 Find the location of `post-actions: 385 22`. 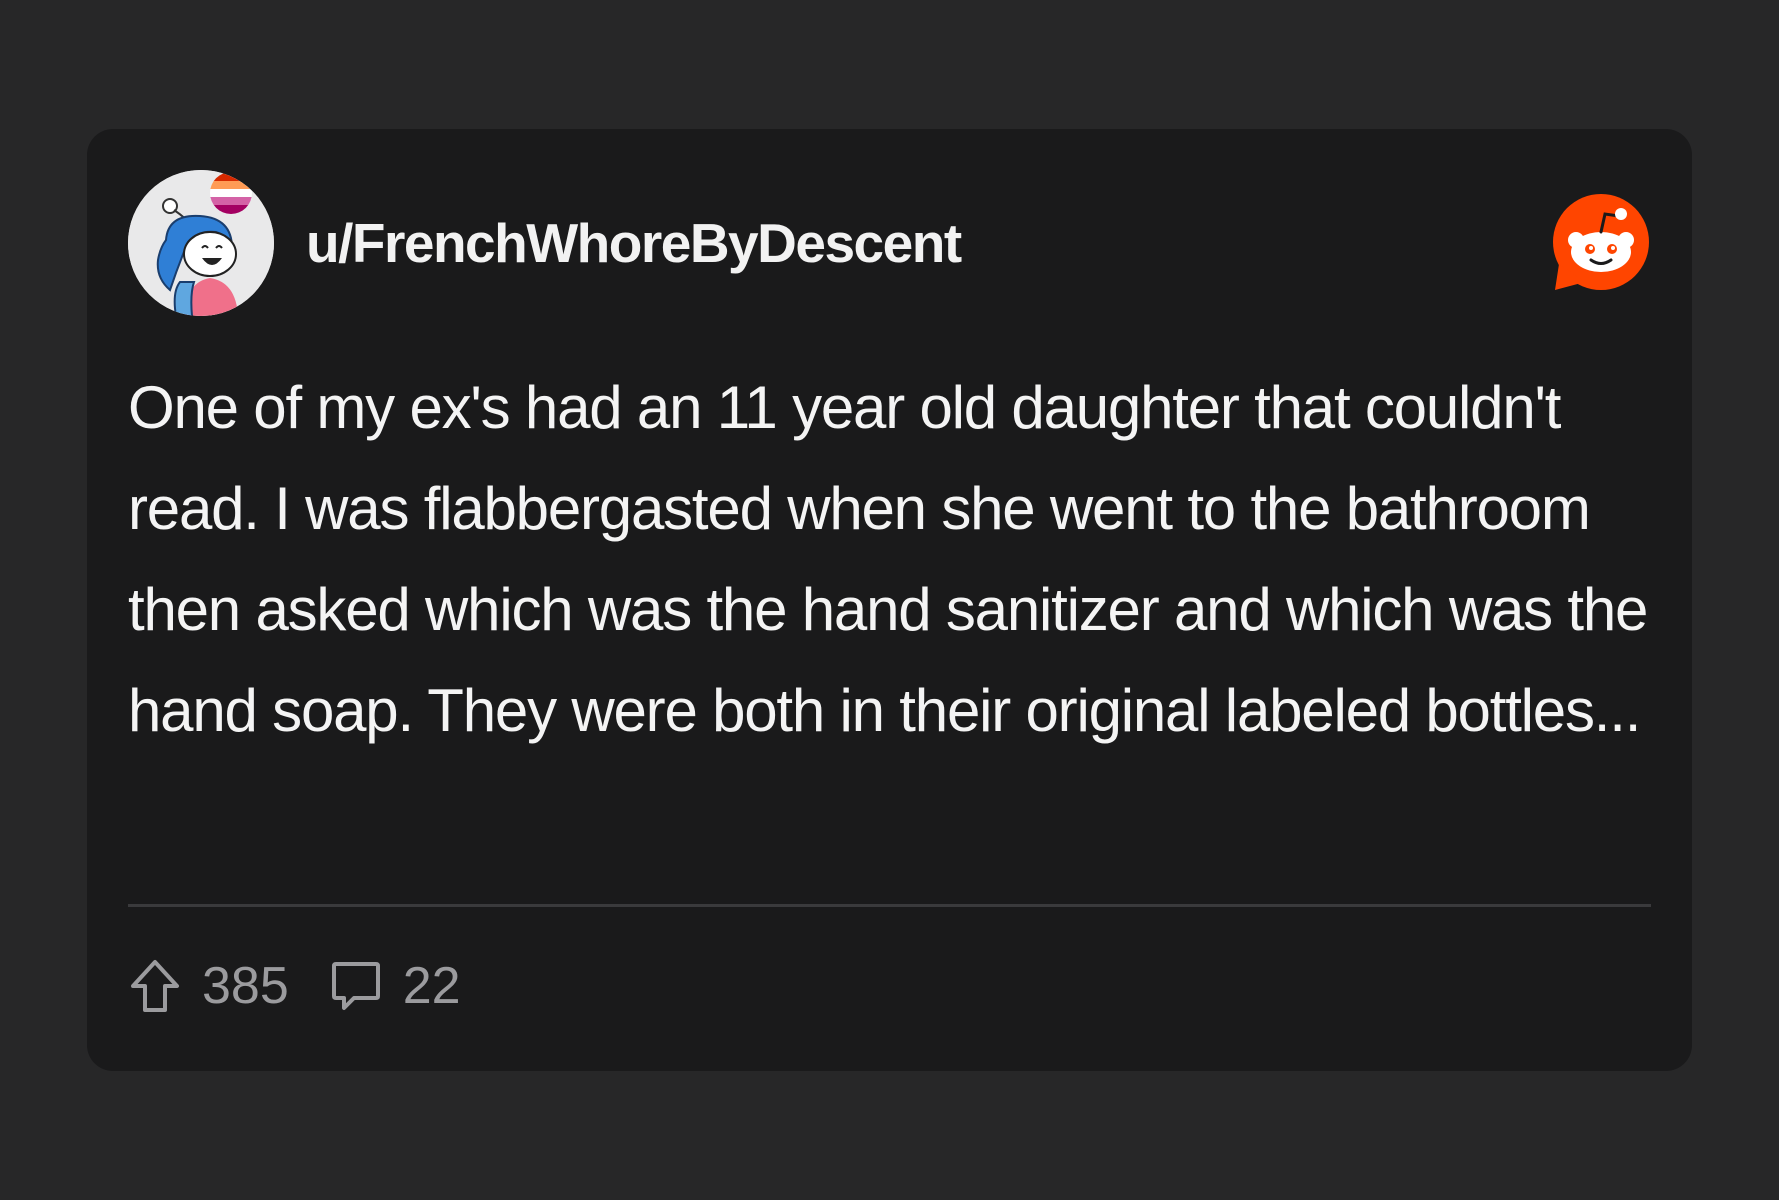

post-actions: 385 22 is located at coordinates (314, 986).